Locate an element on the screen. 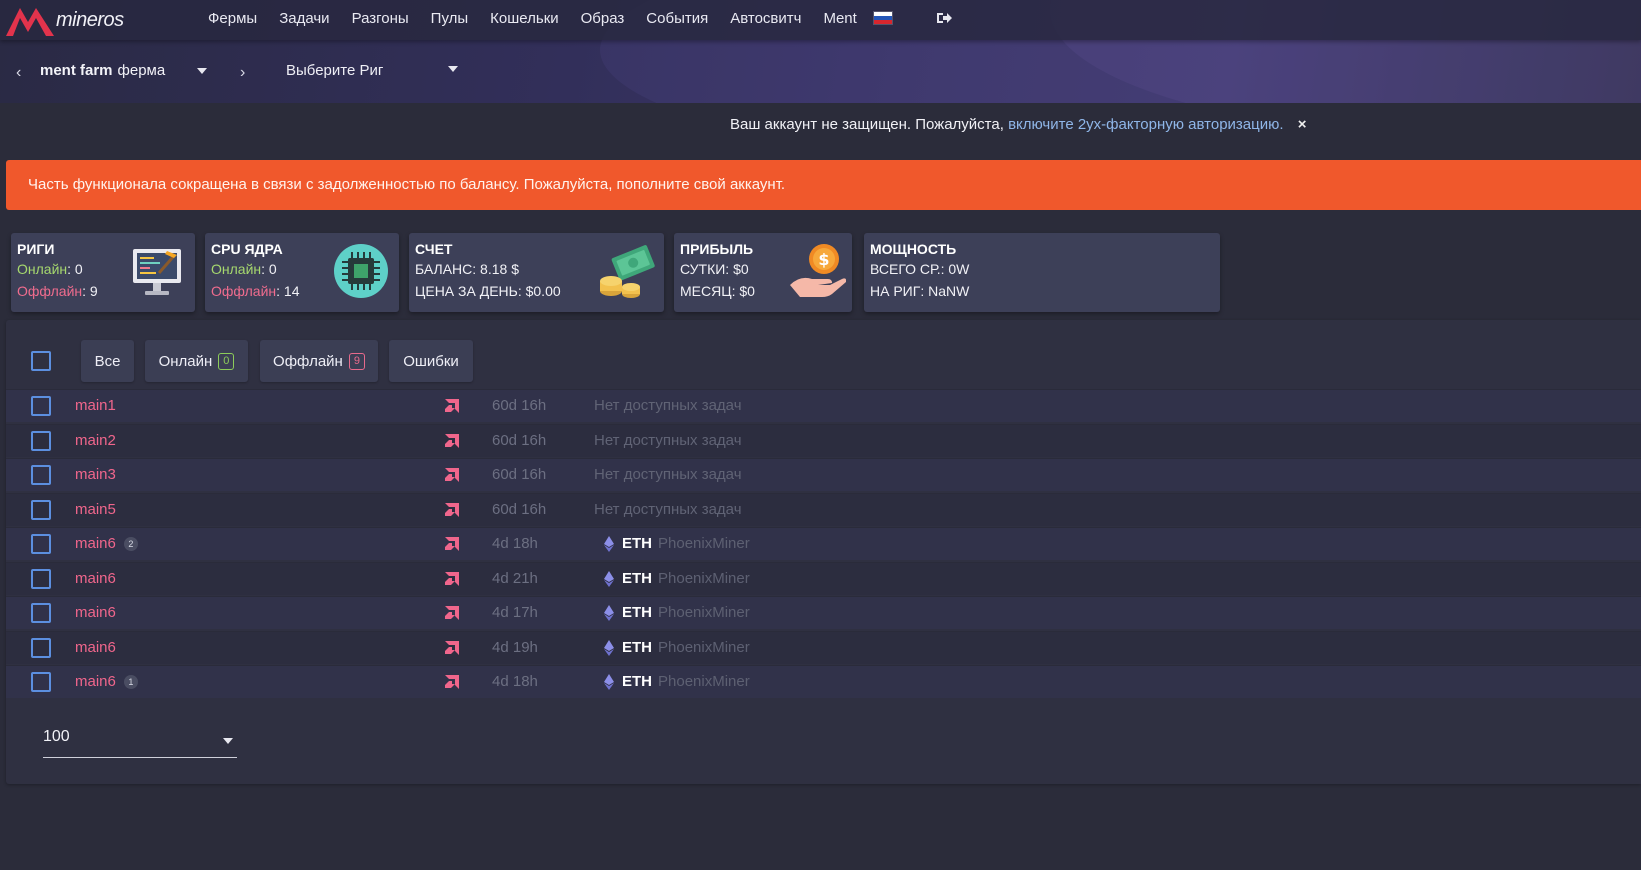 The width and height of the screenshot is (1641, 870). rig-task-status: Нет доступных задач is located at coordinates (668, 405).